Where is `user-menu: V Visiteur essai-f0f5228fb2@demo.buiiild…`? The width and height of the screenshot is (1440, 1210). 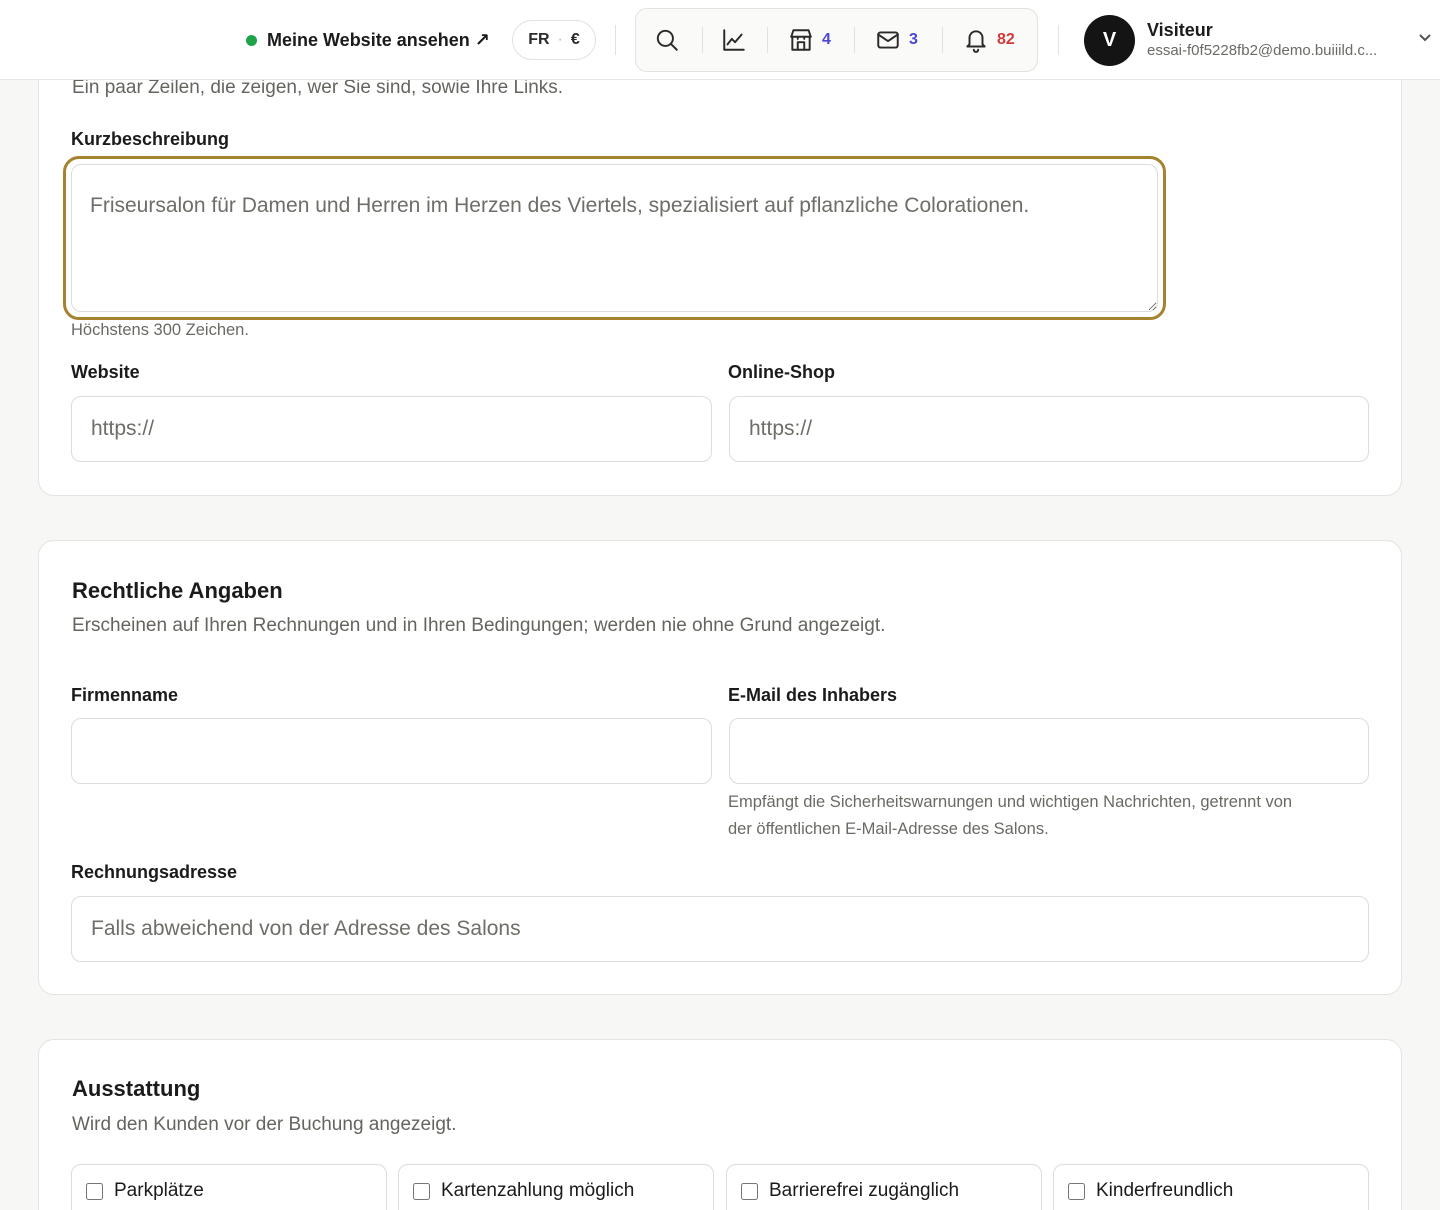
user-menu: V Visiteur essai-f0f5228fb2@demo.buiiild… is located at coordinates (1246, 40).